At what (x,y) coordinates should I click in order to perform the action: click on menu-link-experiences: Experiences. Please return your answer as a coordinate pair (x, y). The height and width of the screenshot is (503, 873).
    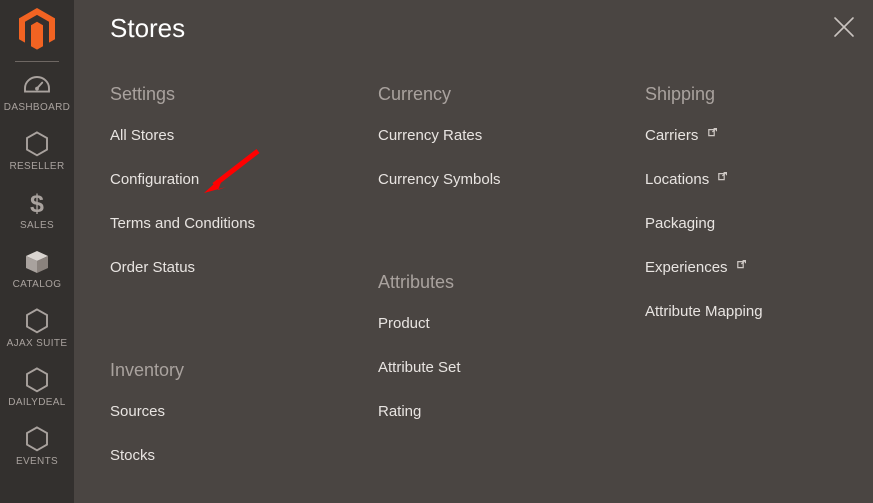
    Looking at the image, I should click on (759, 268).